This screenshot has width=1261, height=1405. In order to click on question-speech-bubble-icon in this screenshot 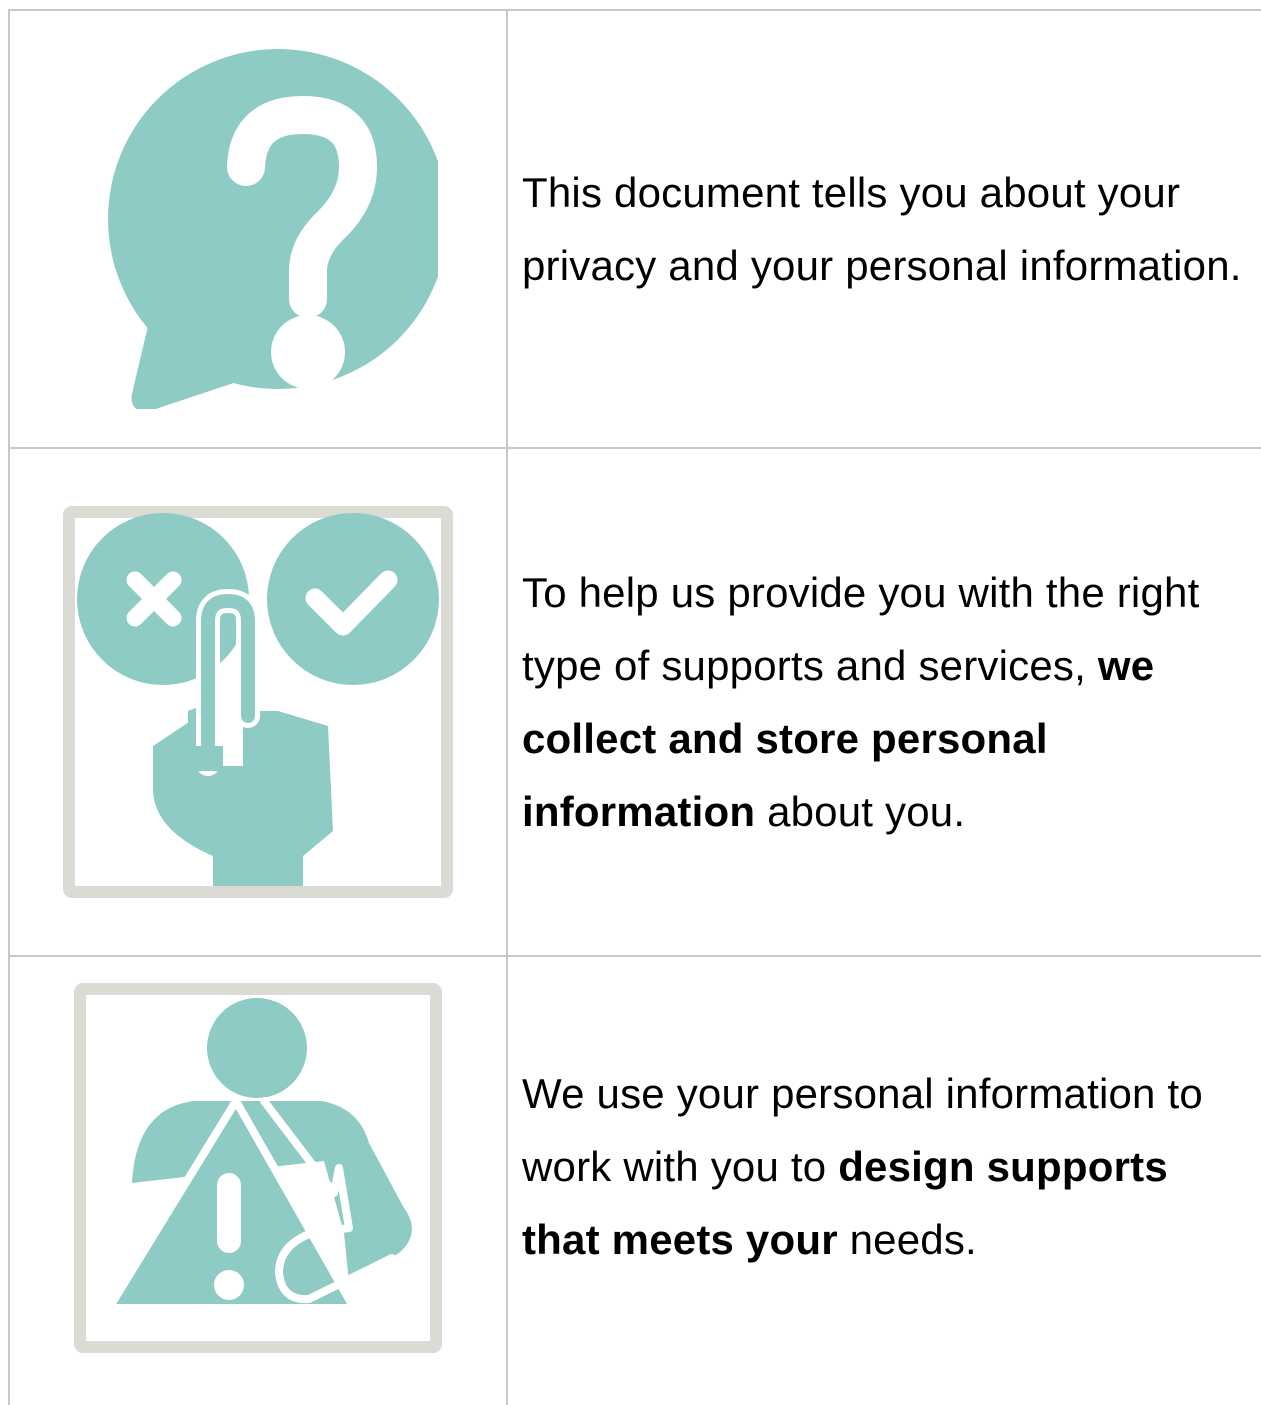, I will do `click(272, 229)`.